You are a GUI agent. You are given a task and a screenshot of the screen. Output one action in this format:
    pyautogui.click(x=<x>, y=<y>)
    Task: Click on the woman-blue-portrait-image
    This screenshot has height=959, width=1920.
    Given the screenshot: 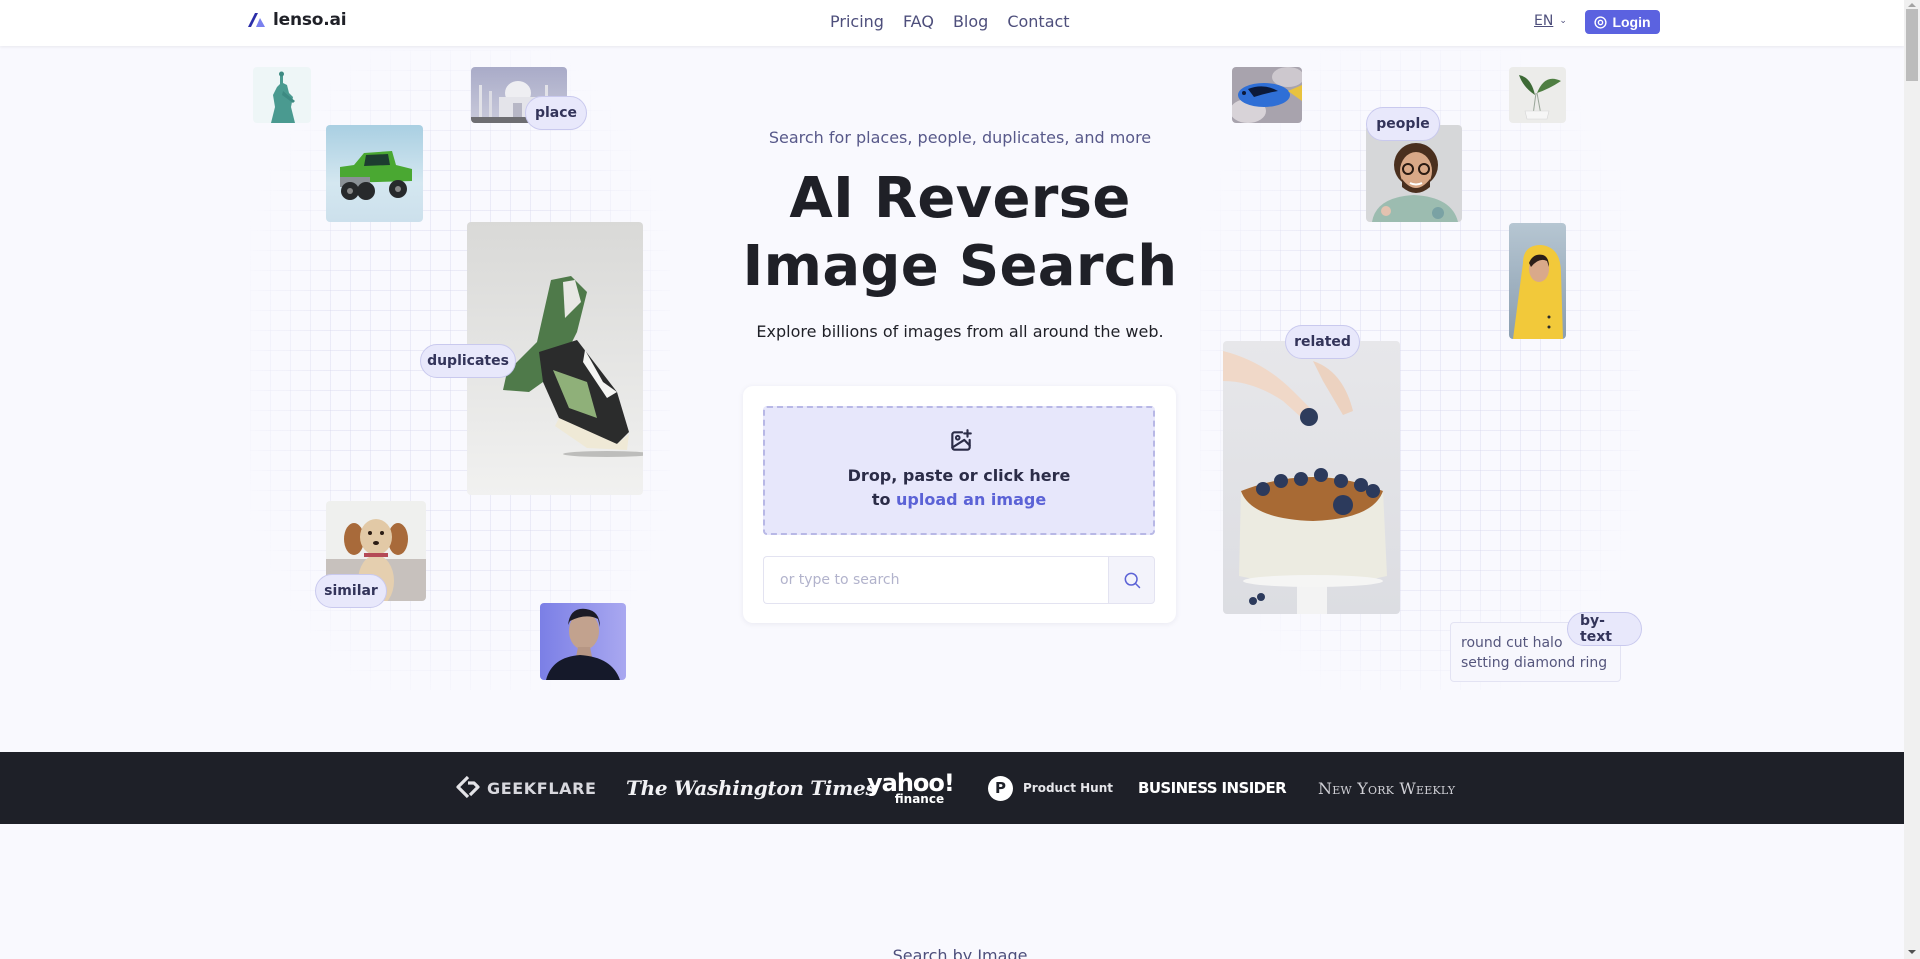 What is the action you would take?
    pyautogui.click(x=583, y=641)
    